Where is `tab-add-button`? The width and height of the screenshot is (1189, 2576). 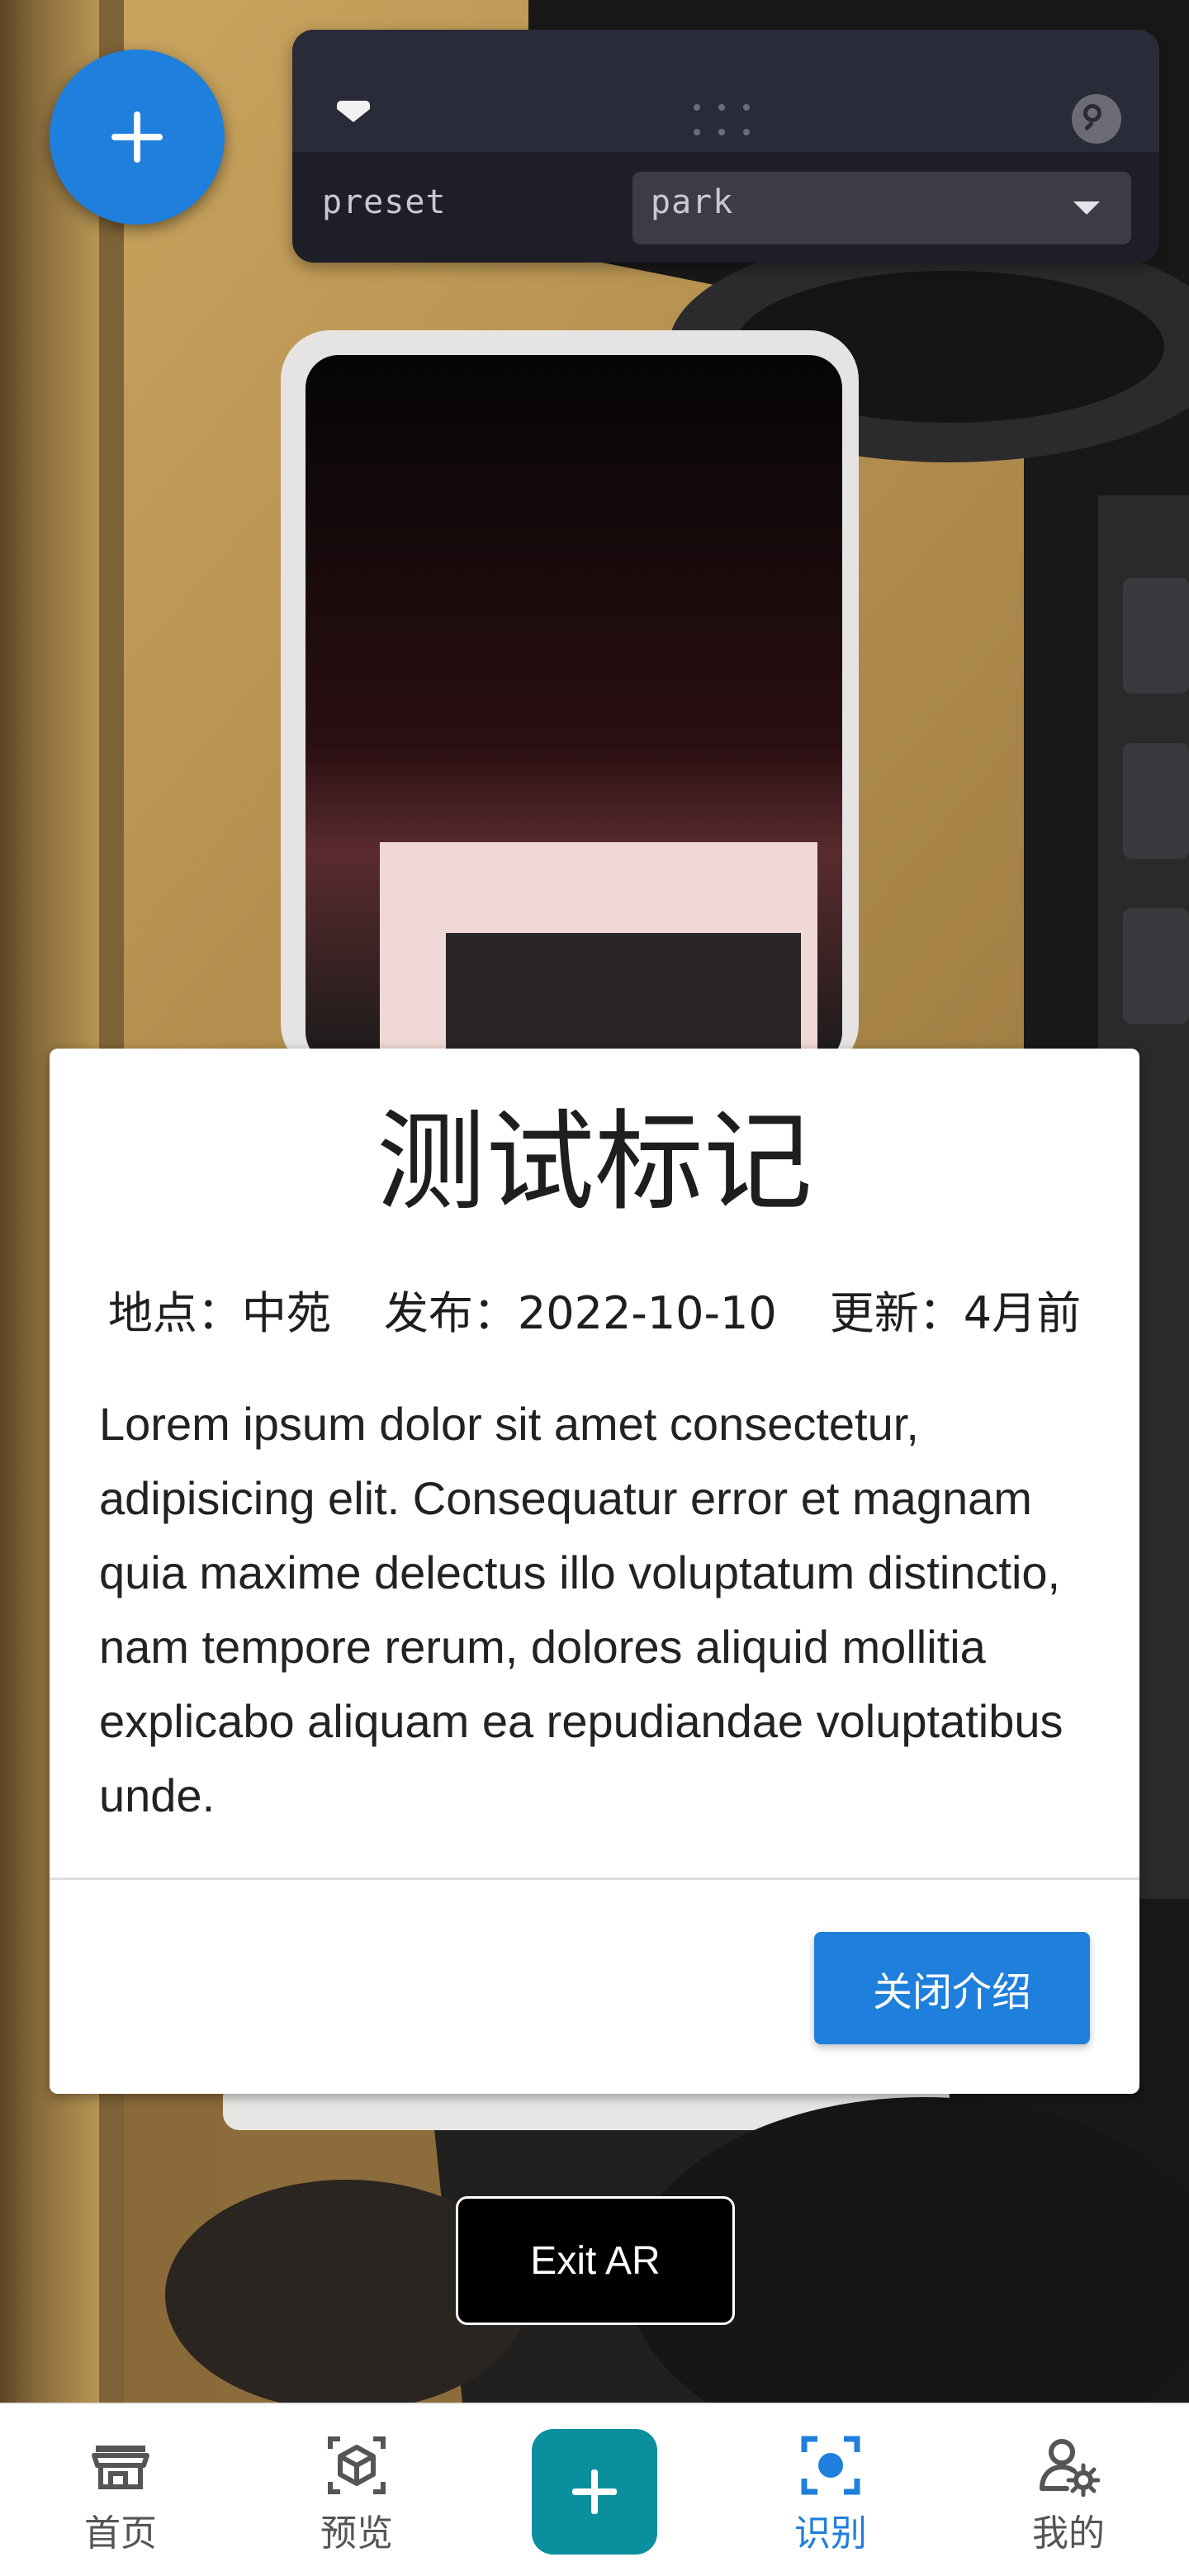
tab-add-button is located at coordinates (594, 2492).